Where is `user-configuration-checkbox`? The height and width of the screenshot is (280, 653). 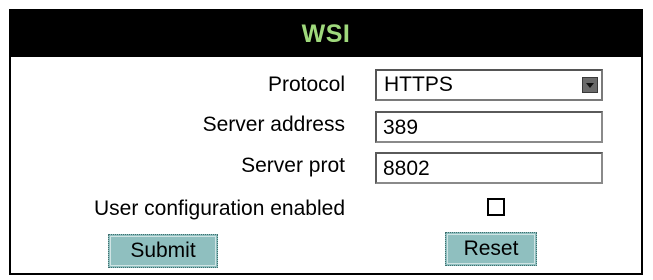
user-configuration-checkbox is located at coordinates (496, 207).